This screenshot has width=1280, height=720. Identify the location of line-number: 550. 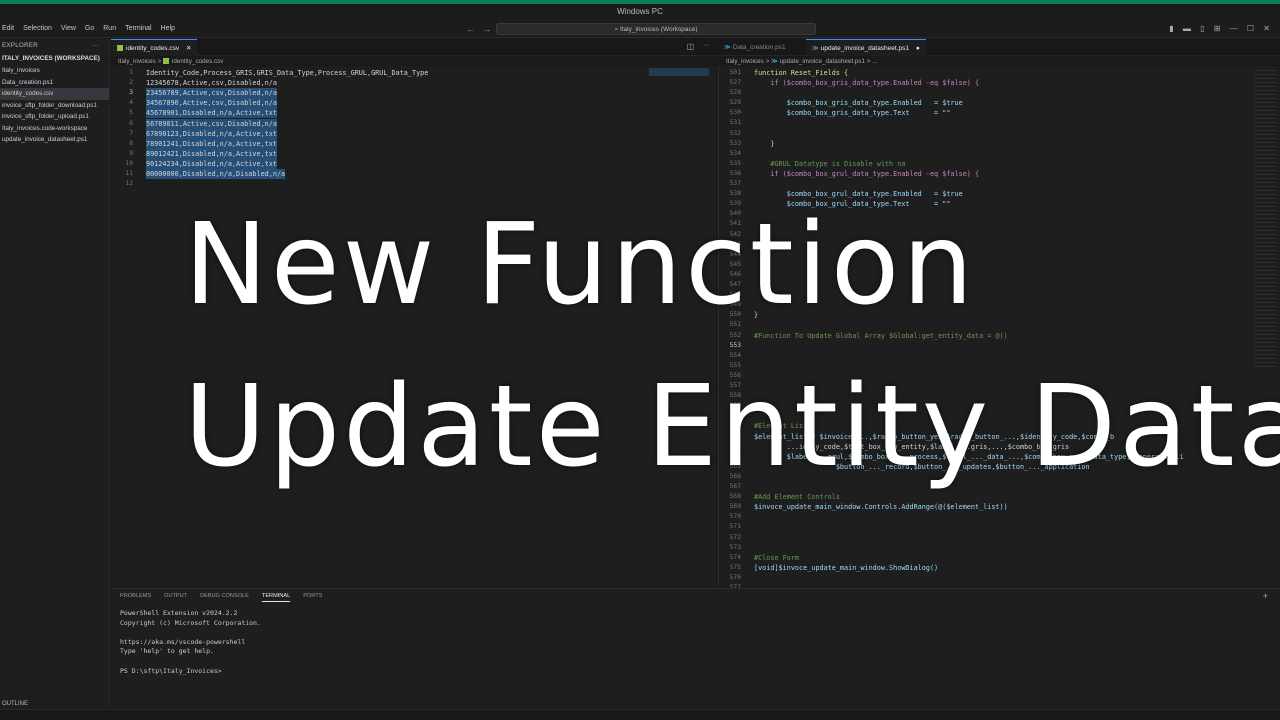
(735, 315).